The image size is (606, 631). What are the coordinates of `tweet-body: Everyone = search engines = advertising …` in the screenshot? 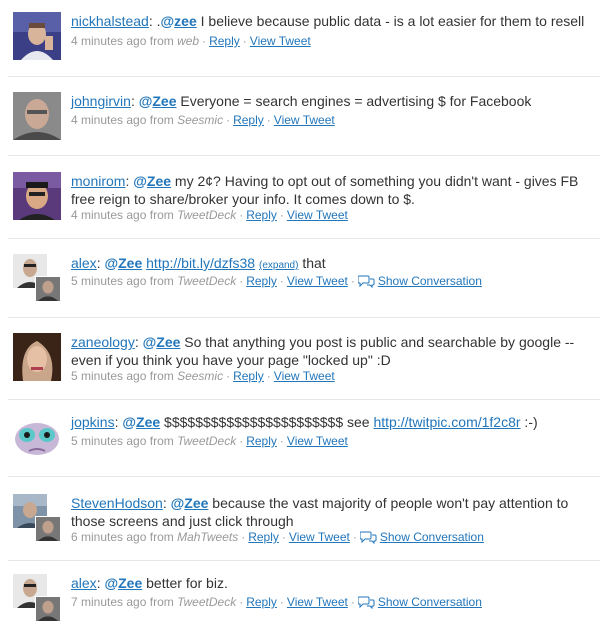 It's located at (354, 101).